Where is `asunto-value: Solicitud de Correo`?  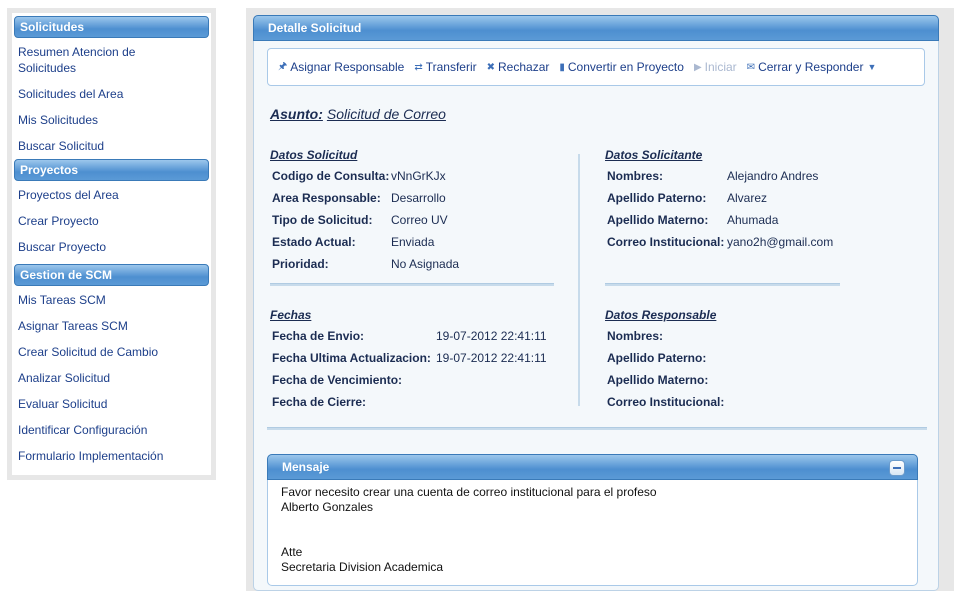 asunto-value: Solicitud de Correo is located at coordinates (386, 114).